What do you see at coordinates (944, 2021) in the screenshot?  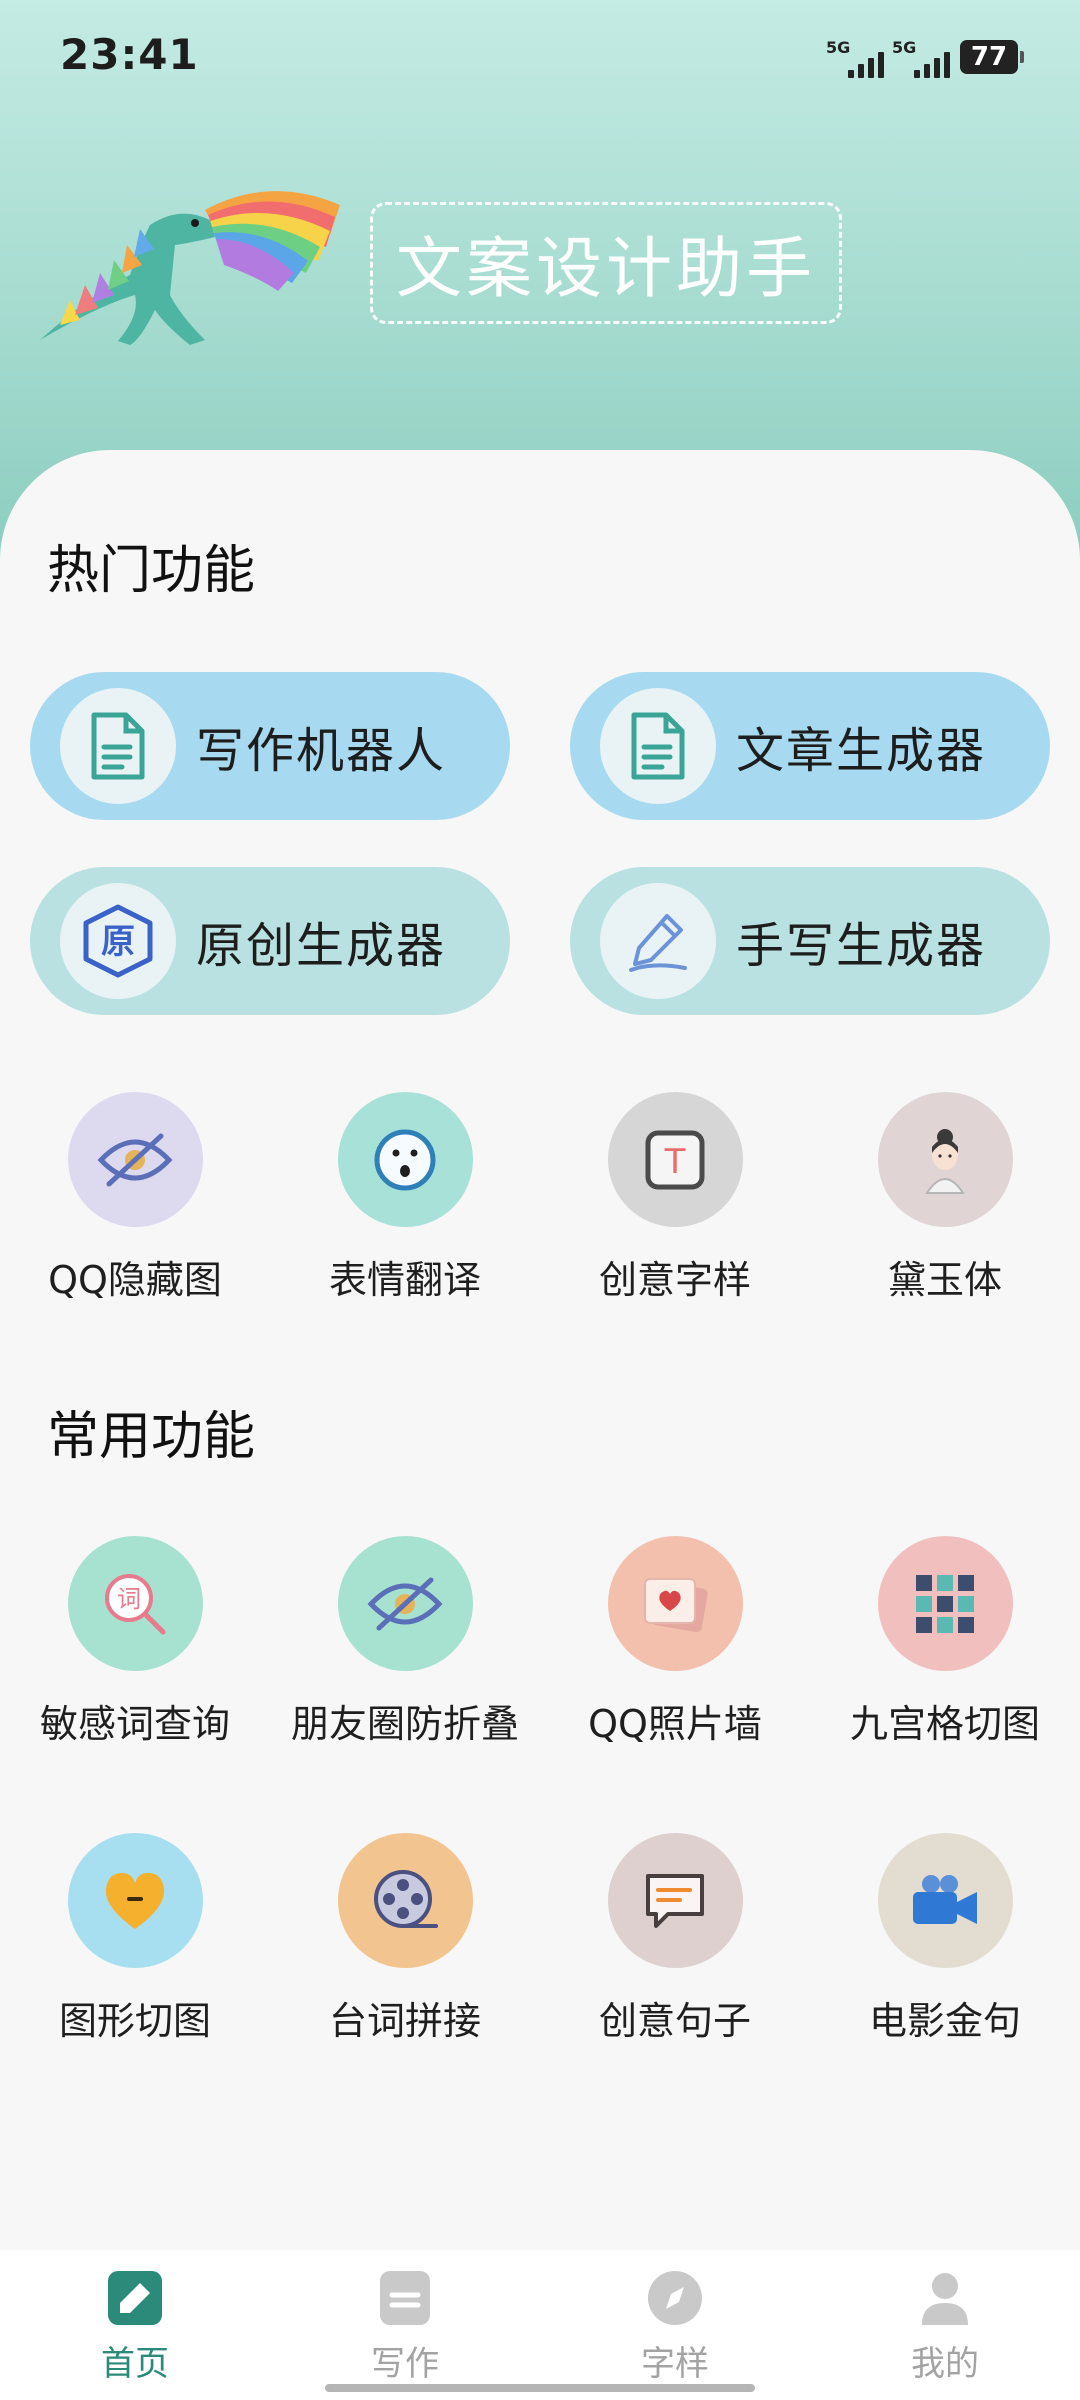 I see `item-label: 电影金句` at bounding box center [944, 2021].